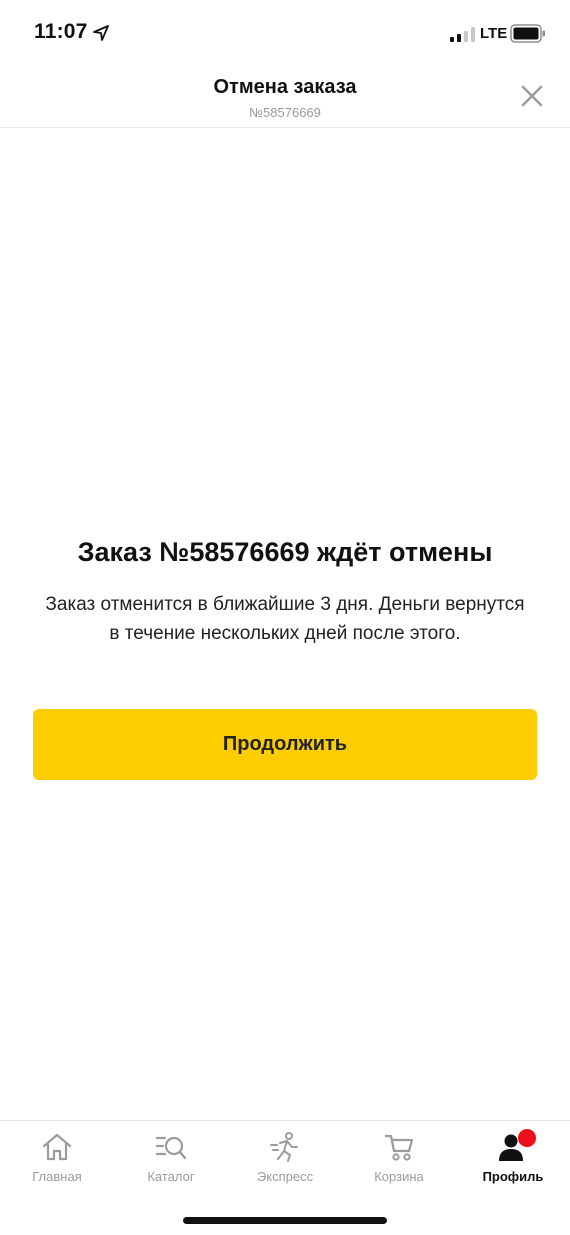  Describe the element at coordinates (57, 1176) in the screenshot. I see `nav-label-home: Главная` at that location.